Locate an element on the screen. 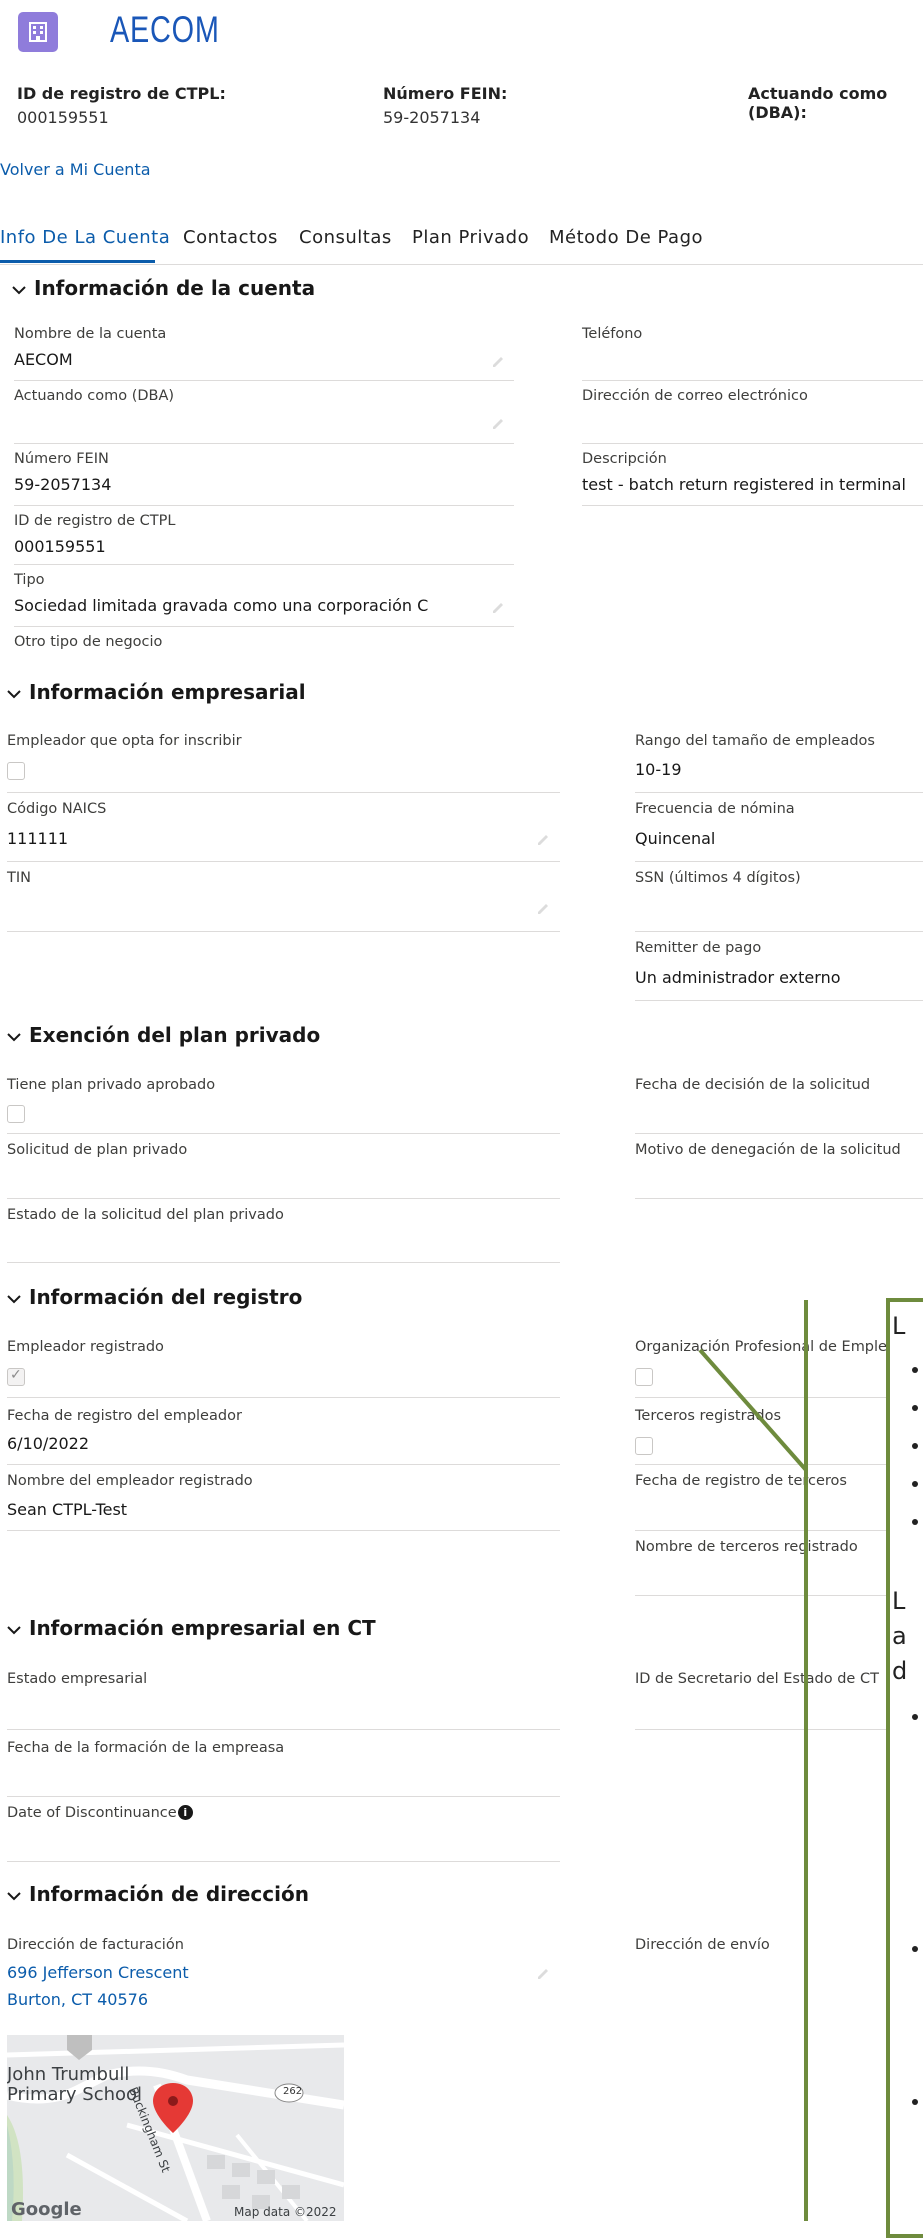 The width and height of the screenshot is (923, 2238). overlay-callout-box: L L a d is located at coordinates (904, 1768).